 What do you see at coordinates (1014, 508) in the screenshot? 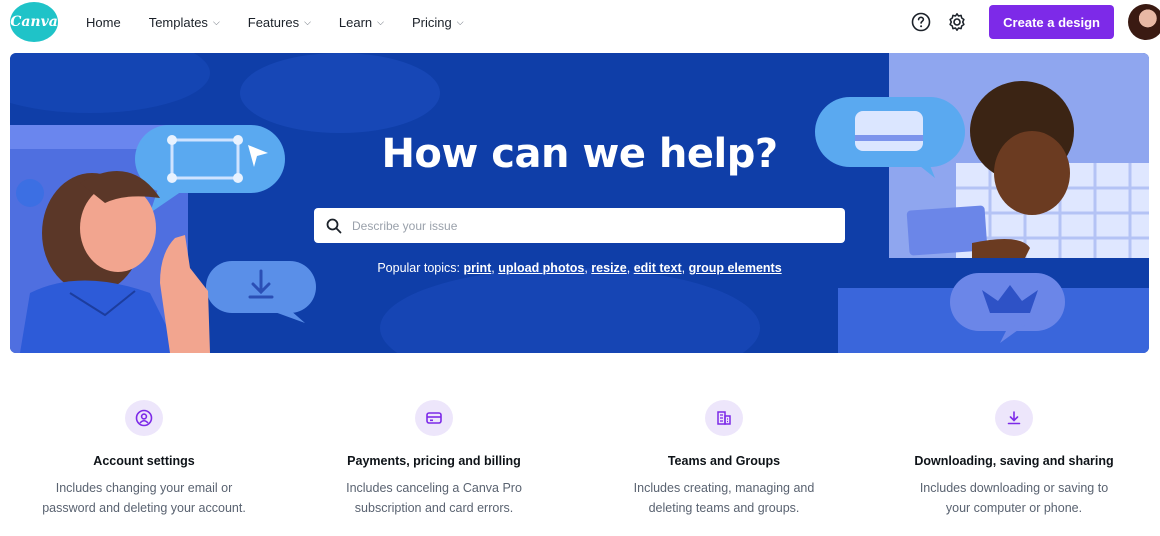
I see `description-line: your computer or phone.` at bounding box center [1014, 508].